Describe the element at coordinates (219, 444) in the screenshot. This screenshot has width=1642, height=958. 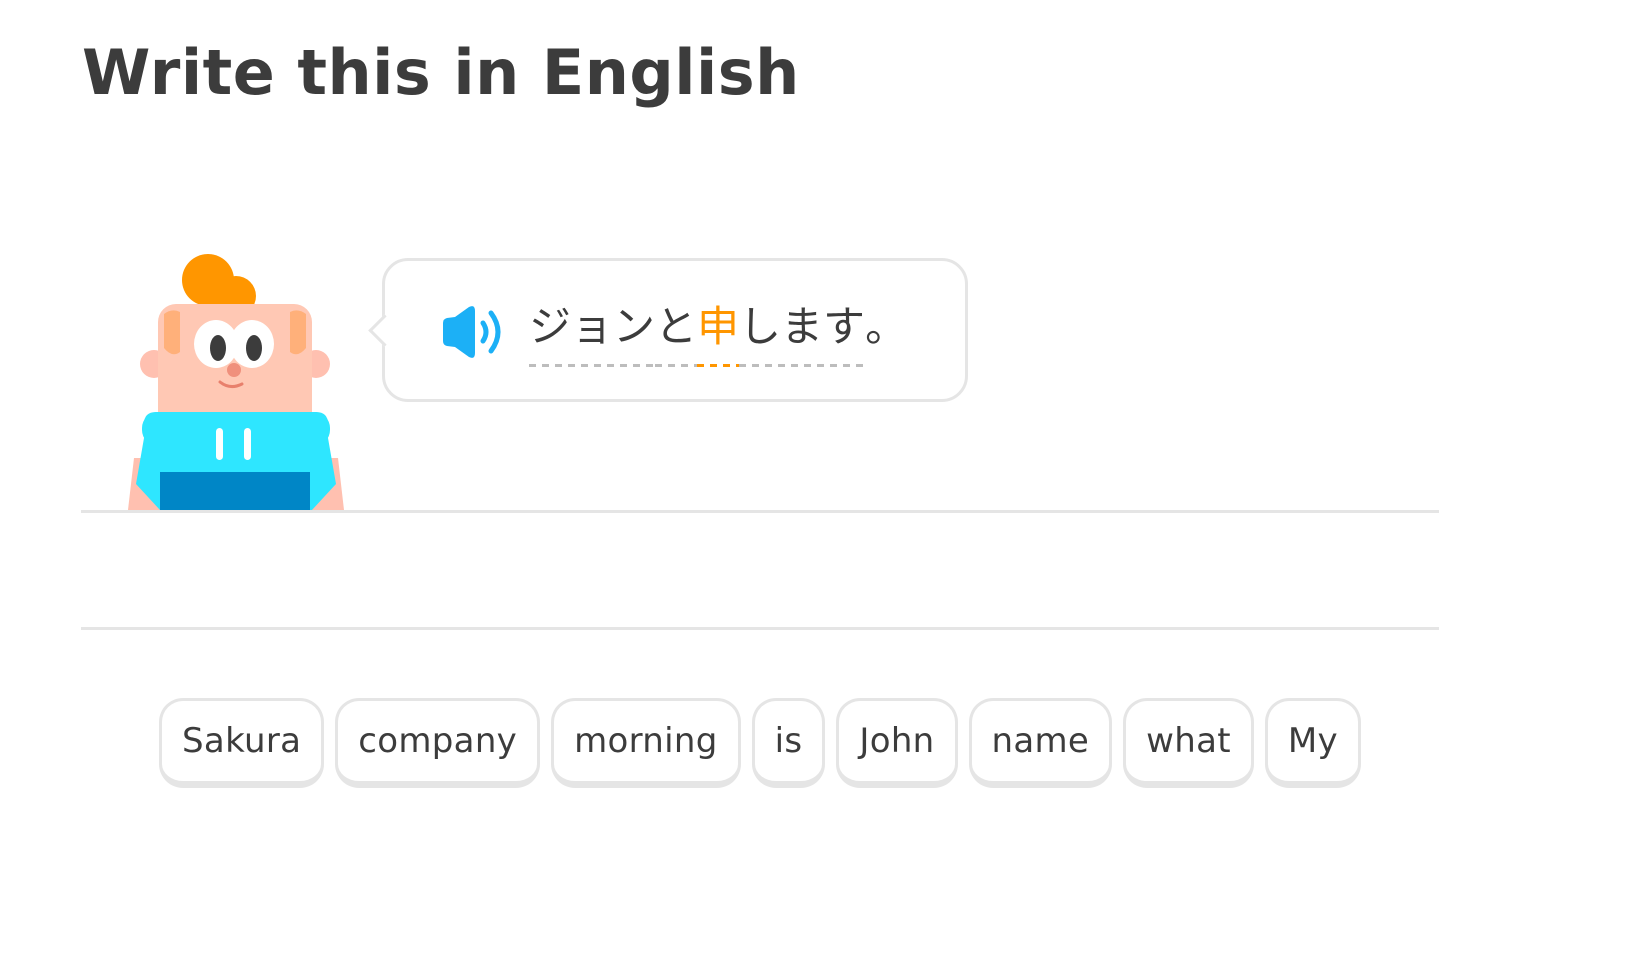
I see `hoodie-string-left` at that location.